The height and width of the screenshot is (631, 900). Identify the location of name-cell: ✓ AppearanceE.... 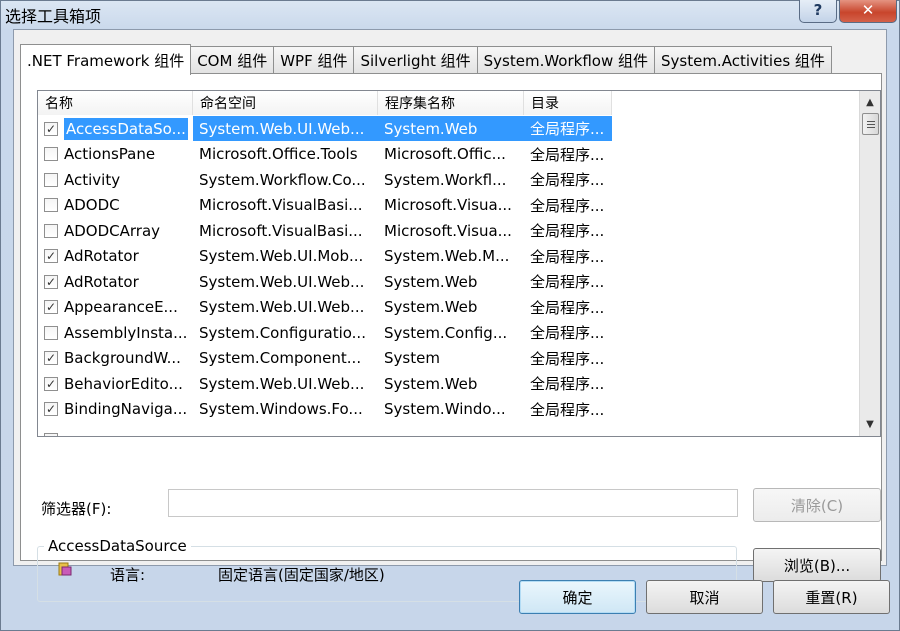
(115, 307).